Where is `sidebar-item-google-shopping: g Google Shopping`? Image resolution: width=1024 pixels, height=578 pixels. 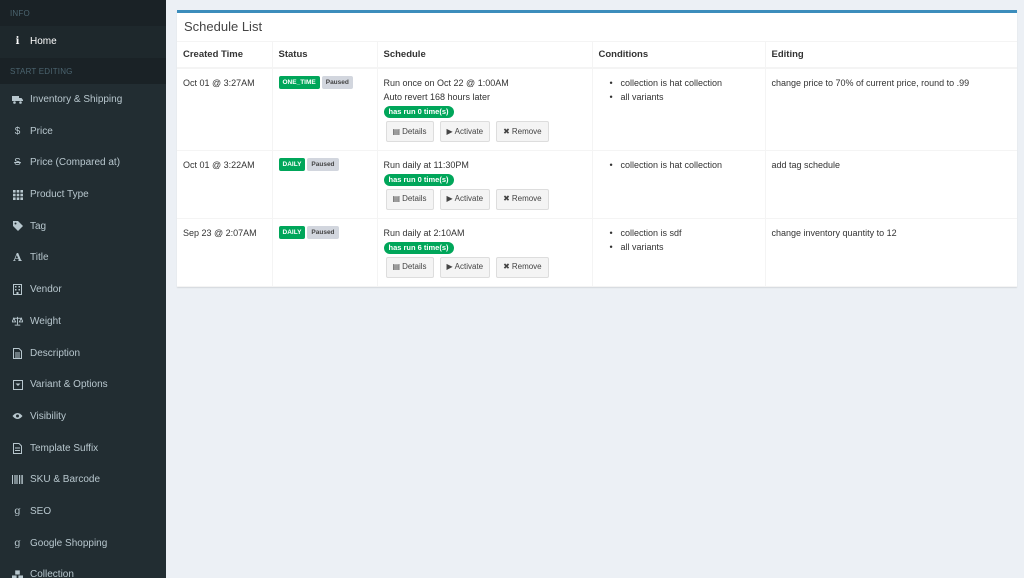 sidebar-item-google-shopping: g Google Shopping is located at coordinates (83, 543).